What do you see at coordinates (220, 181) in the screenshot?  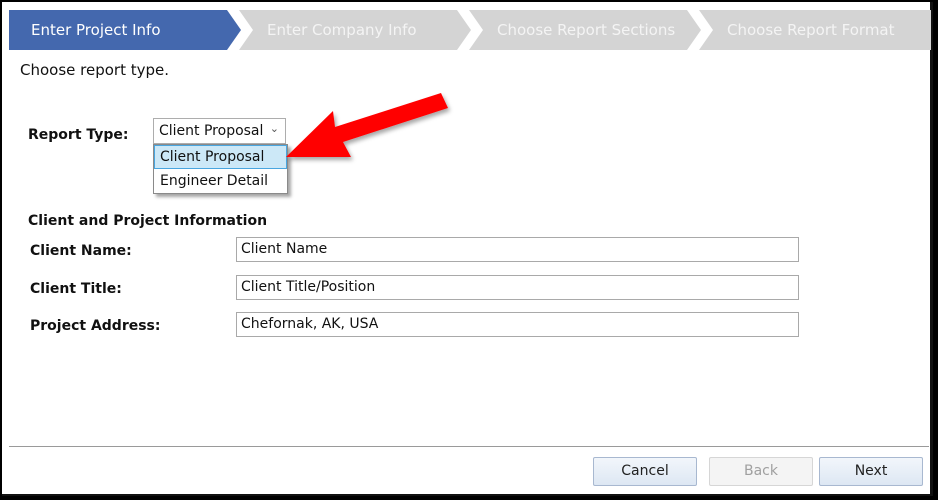 I see `option-engineer-detail: Engineer Detail` at bounding box center [220, 181].